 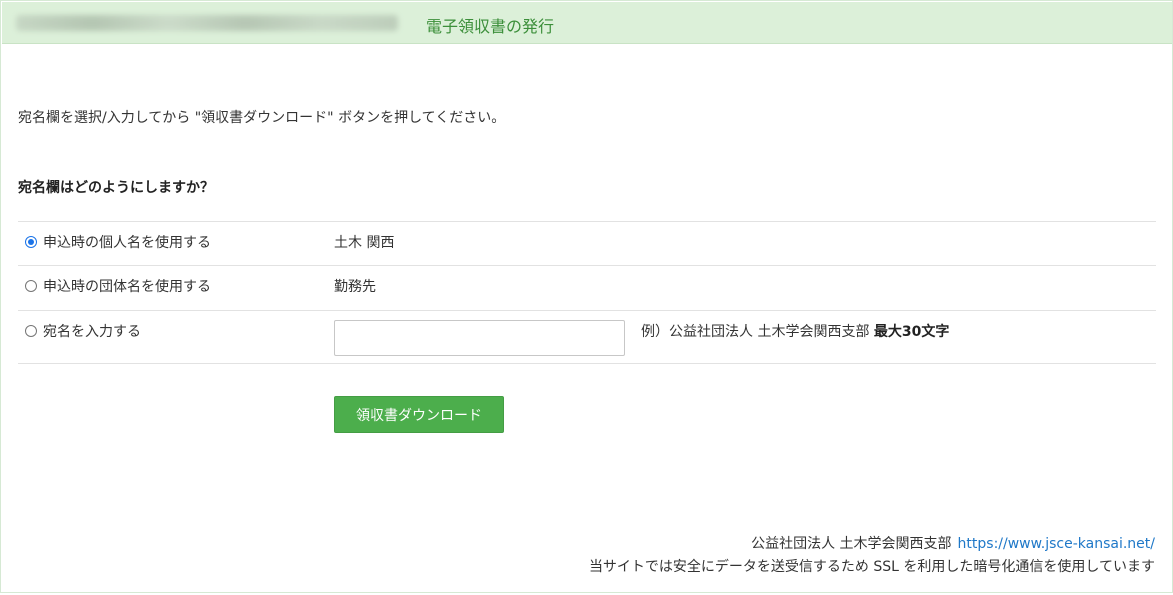 I want to click on example-text: 例）公益社団法人 土木学会関西支部, so click(x=755, y=332).